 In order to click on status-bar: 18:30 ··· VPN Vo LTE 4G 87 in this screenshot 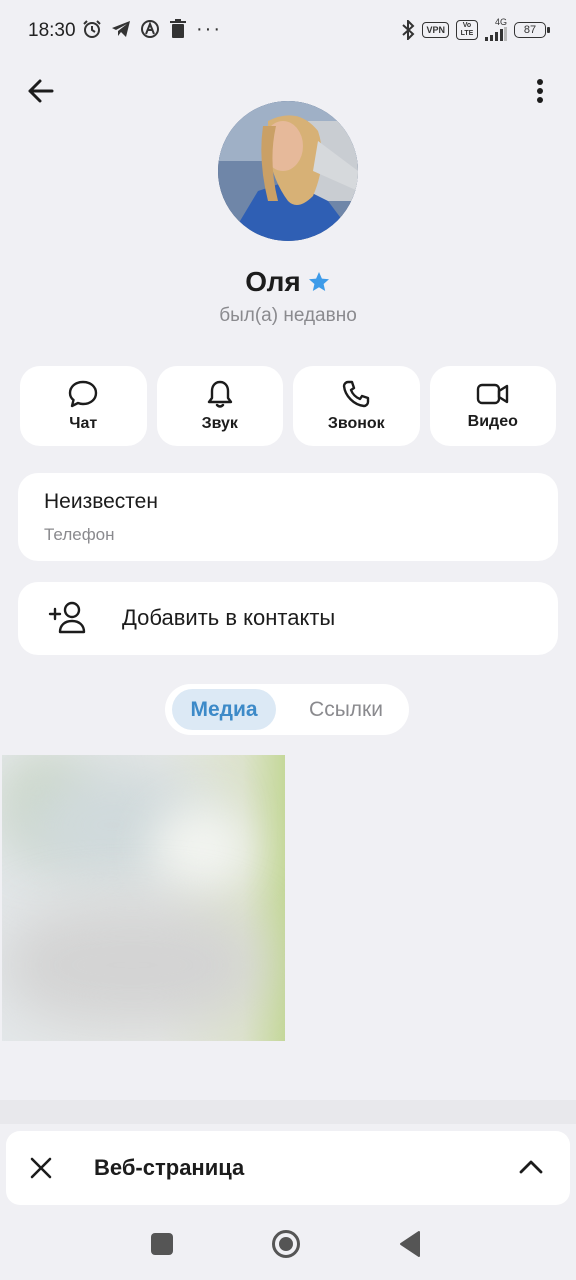, I will do `click(288, 30)`.